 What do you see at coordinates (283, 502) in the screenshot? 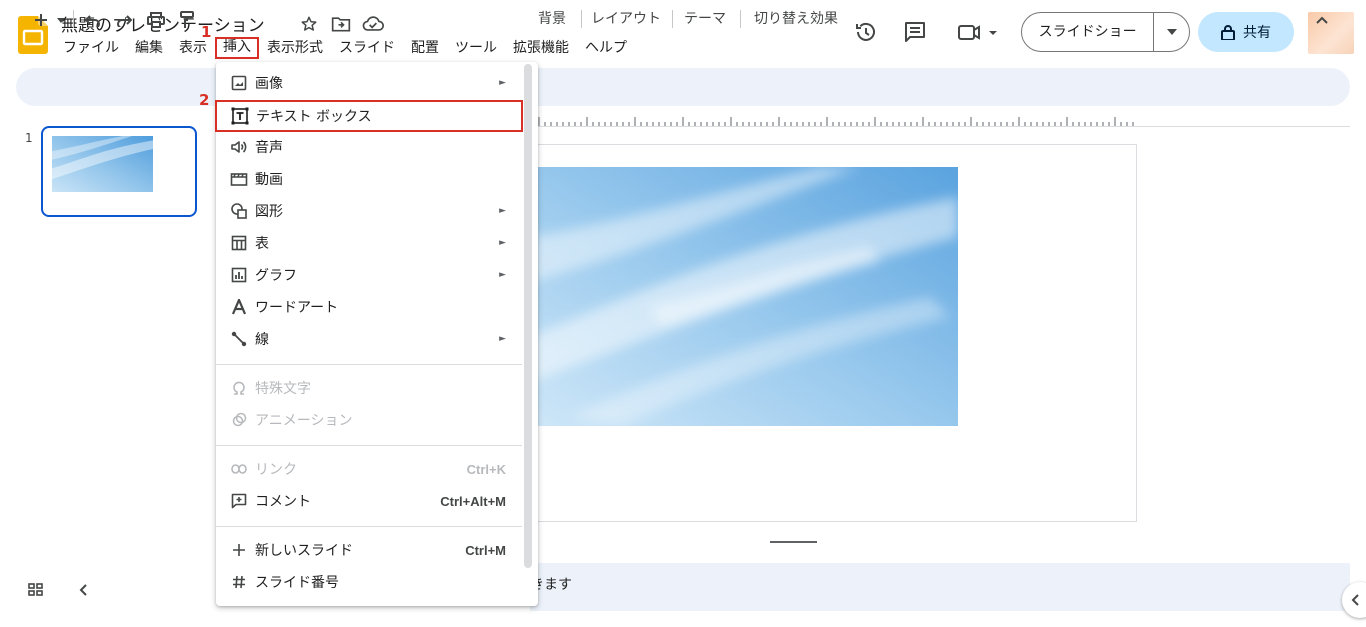
I see `menu-item-label: コメント` at bounding box center [283, 502].